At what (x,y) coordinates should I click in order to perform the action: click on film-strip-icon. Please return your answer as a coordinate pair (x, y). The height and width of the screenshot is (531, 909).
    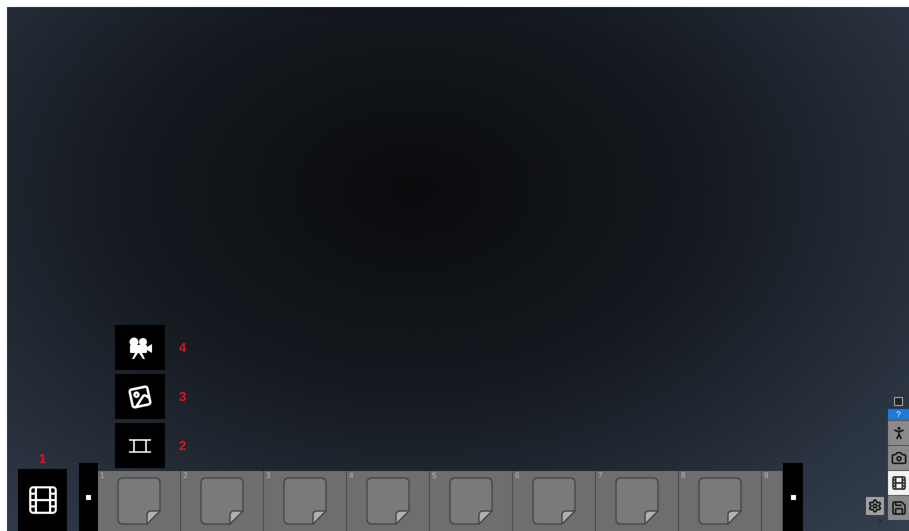
    Looking at the image, I should click on (140, 446).